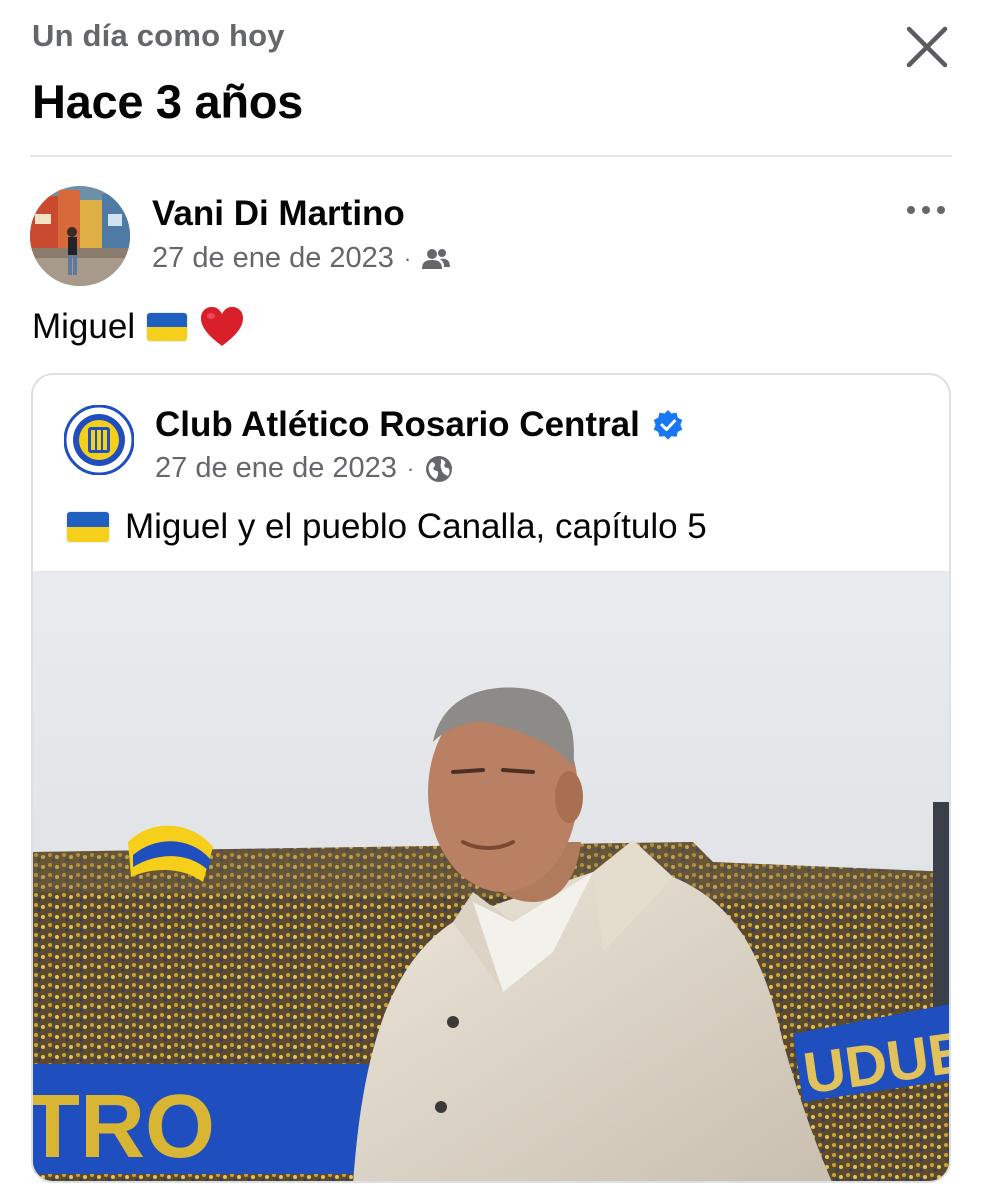 The height and width of the screenshot is (1200, 982). What do you see at coordinates (491, 72) in the screenshot?
I see `memories-header: Un día como hoy Hace 3 años` at bounding box center [491, 72].